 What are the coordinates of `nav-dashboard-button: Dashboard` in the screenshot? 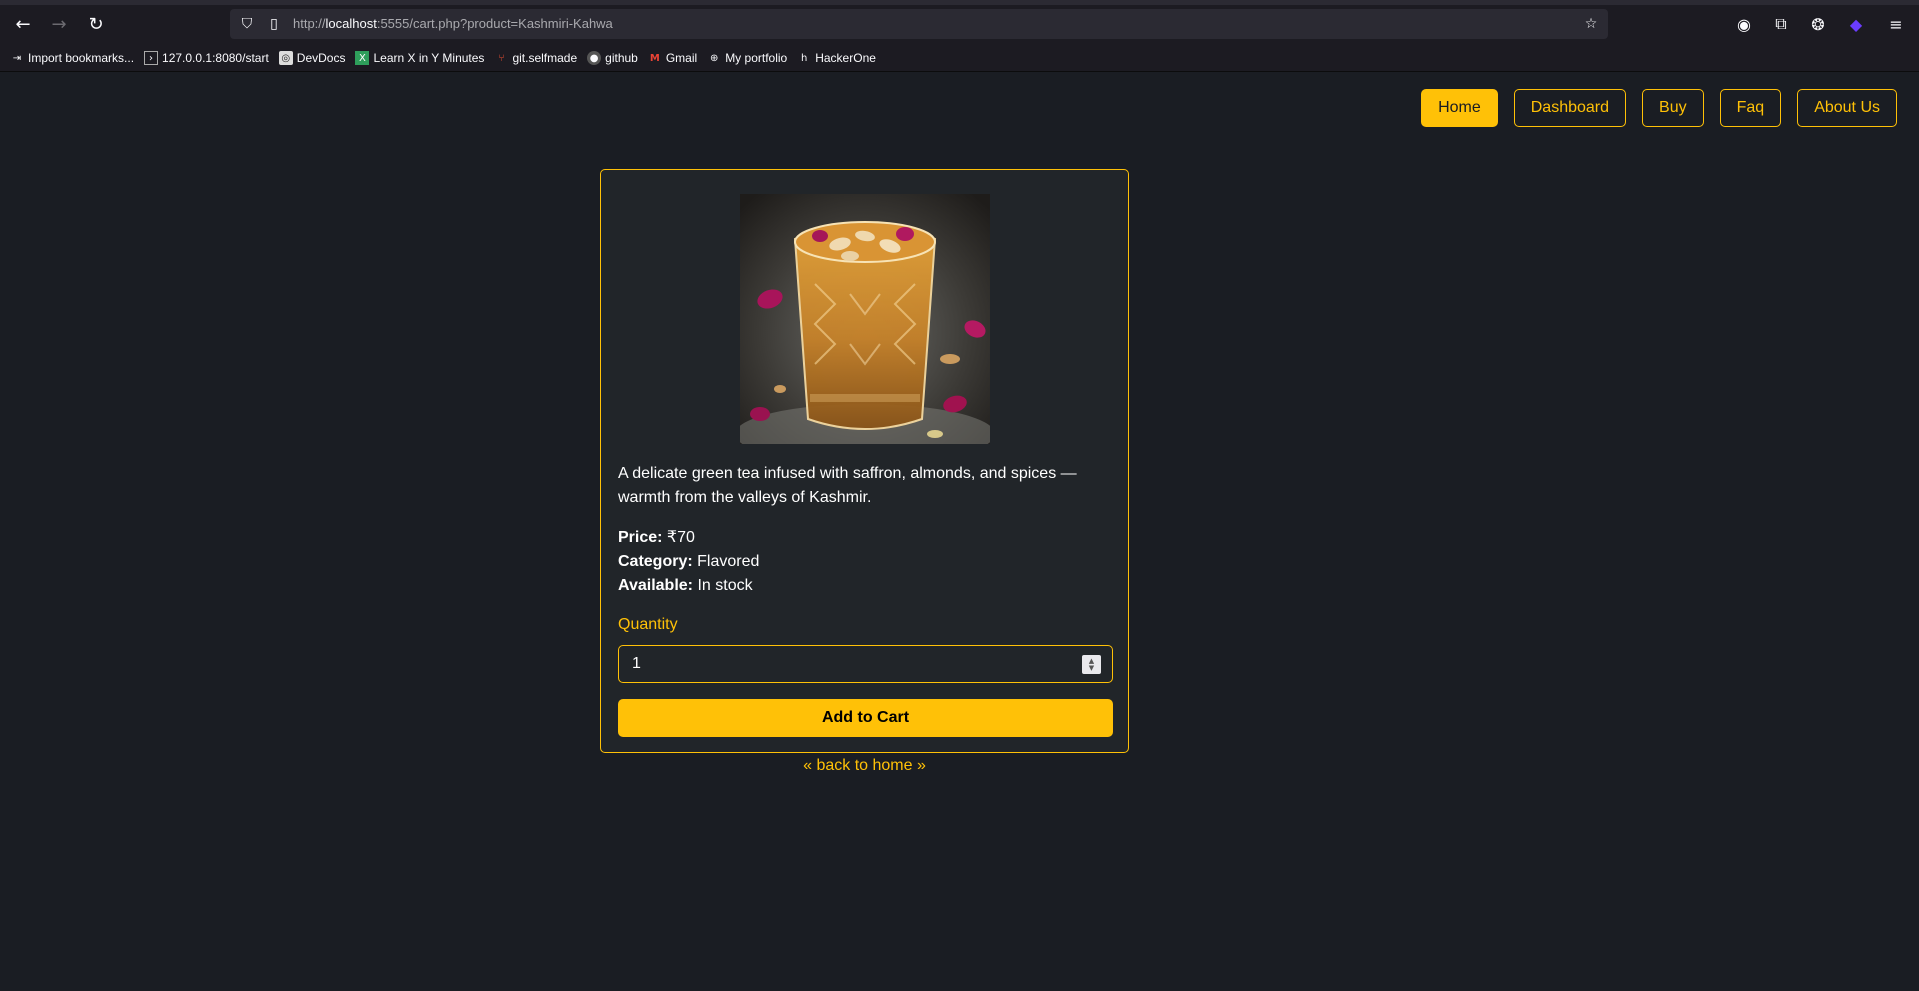 It's located at (1570, 108).